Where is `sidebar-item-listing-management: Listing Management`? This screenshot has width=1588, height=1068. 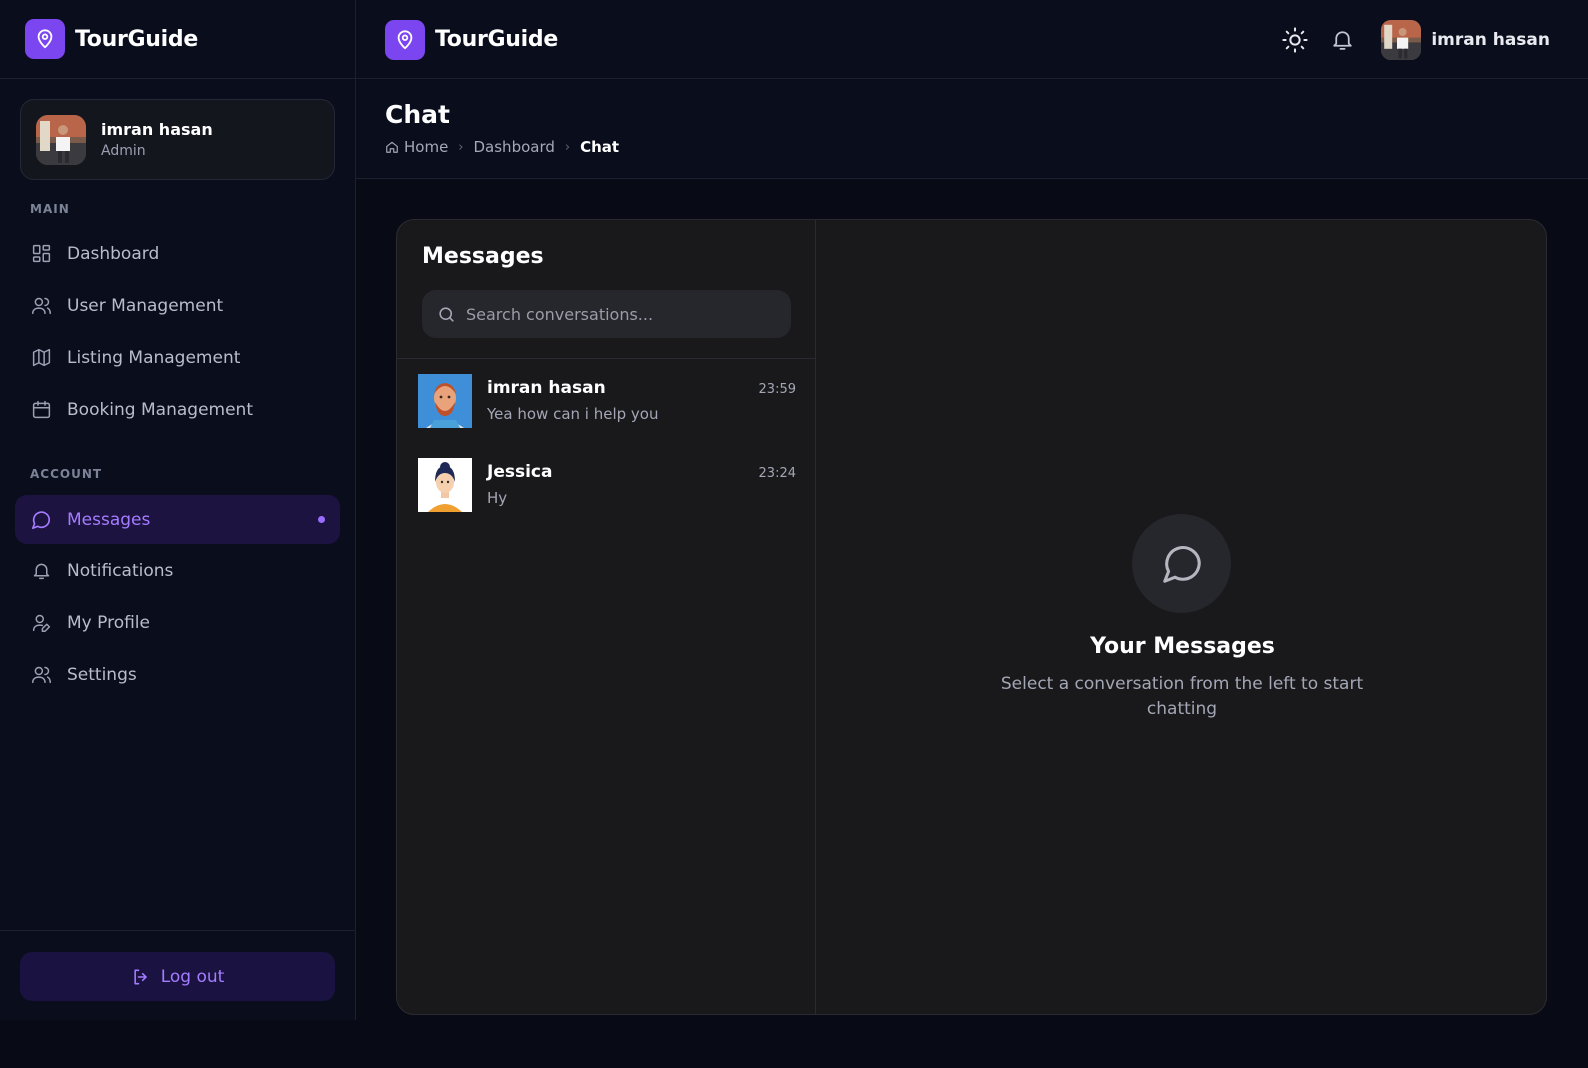 sidebar-item-listing-management: Listing Management is located at coordinates (177, 357).